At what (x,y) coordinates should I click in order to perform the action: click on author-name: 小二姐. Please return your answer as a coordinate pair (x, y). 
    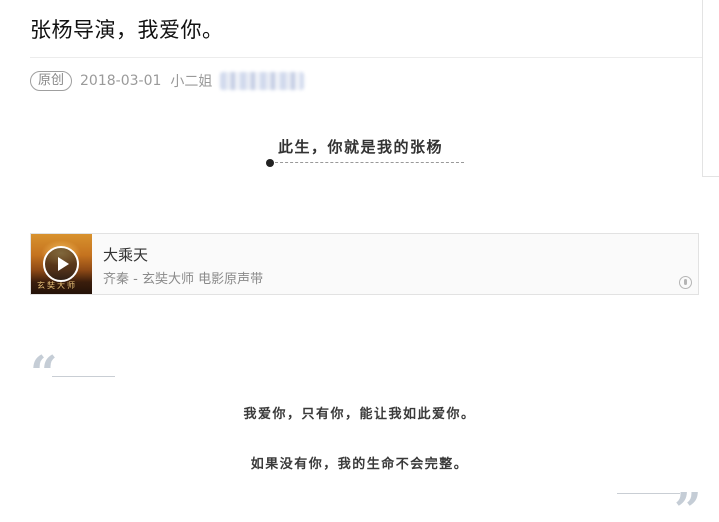
    Looking at the image, I should click on (191, 81).